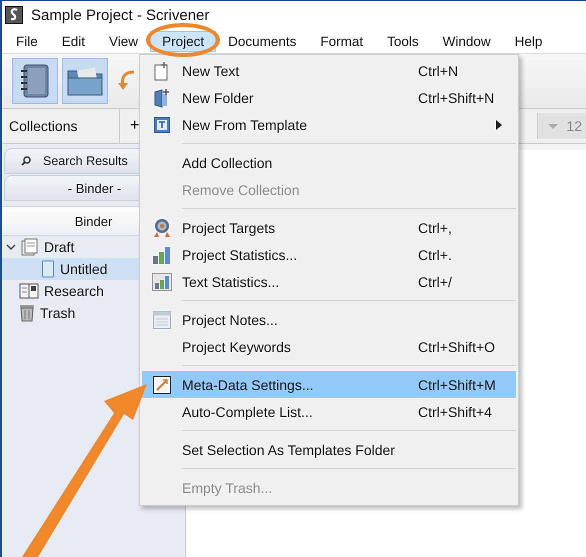 Image resolution: width=586 pixels, height=557 pixels. Describe the element at coordinates (14, 15) in the screenshot. I see `app-logo-icon` at that location.